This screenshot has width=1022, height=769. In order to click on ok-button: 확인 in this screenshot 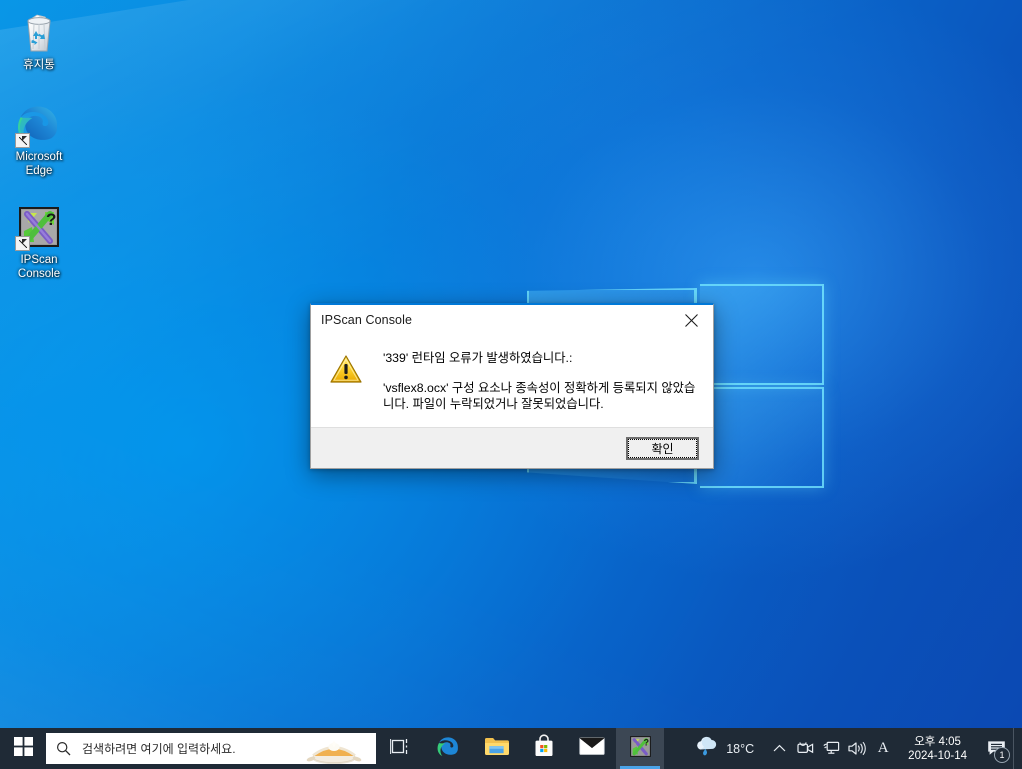, I will do `click(662, 448)`.